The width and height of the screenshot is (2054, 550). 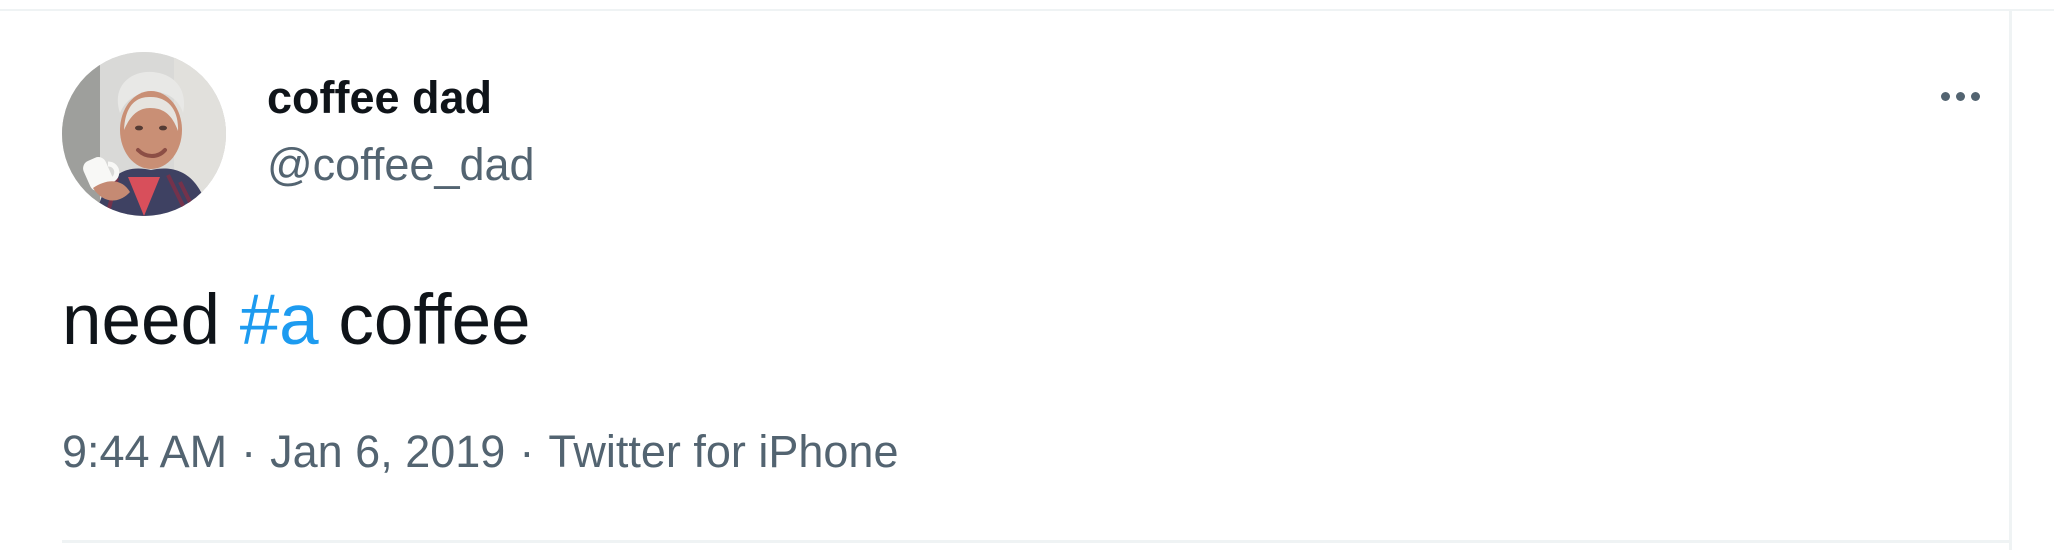 I want to click on timestamp-time-link: 9:44 AM, so click(x=144, y=451).